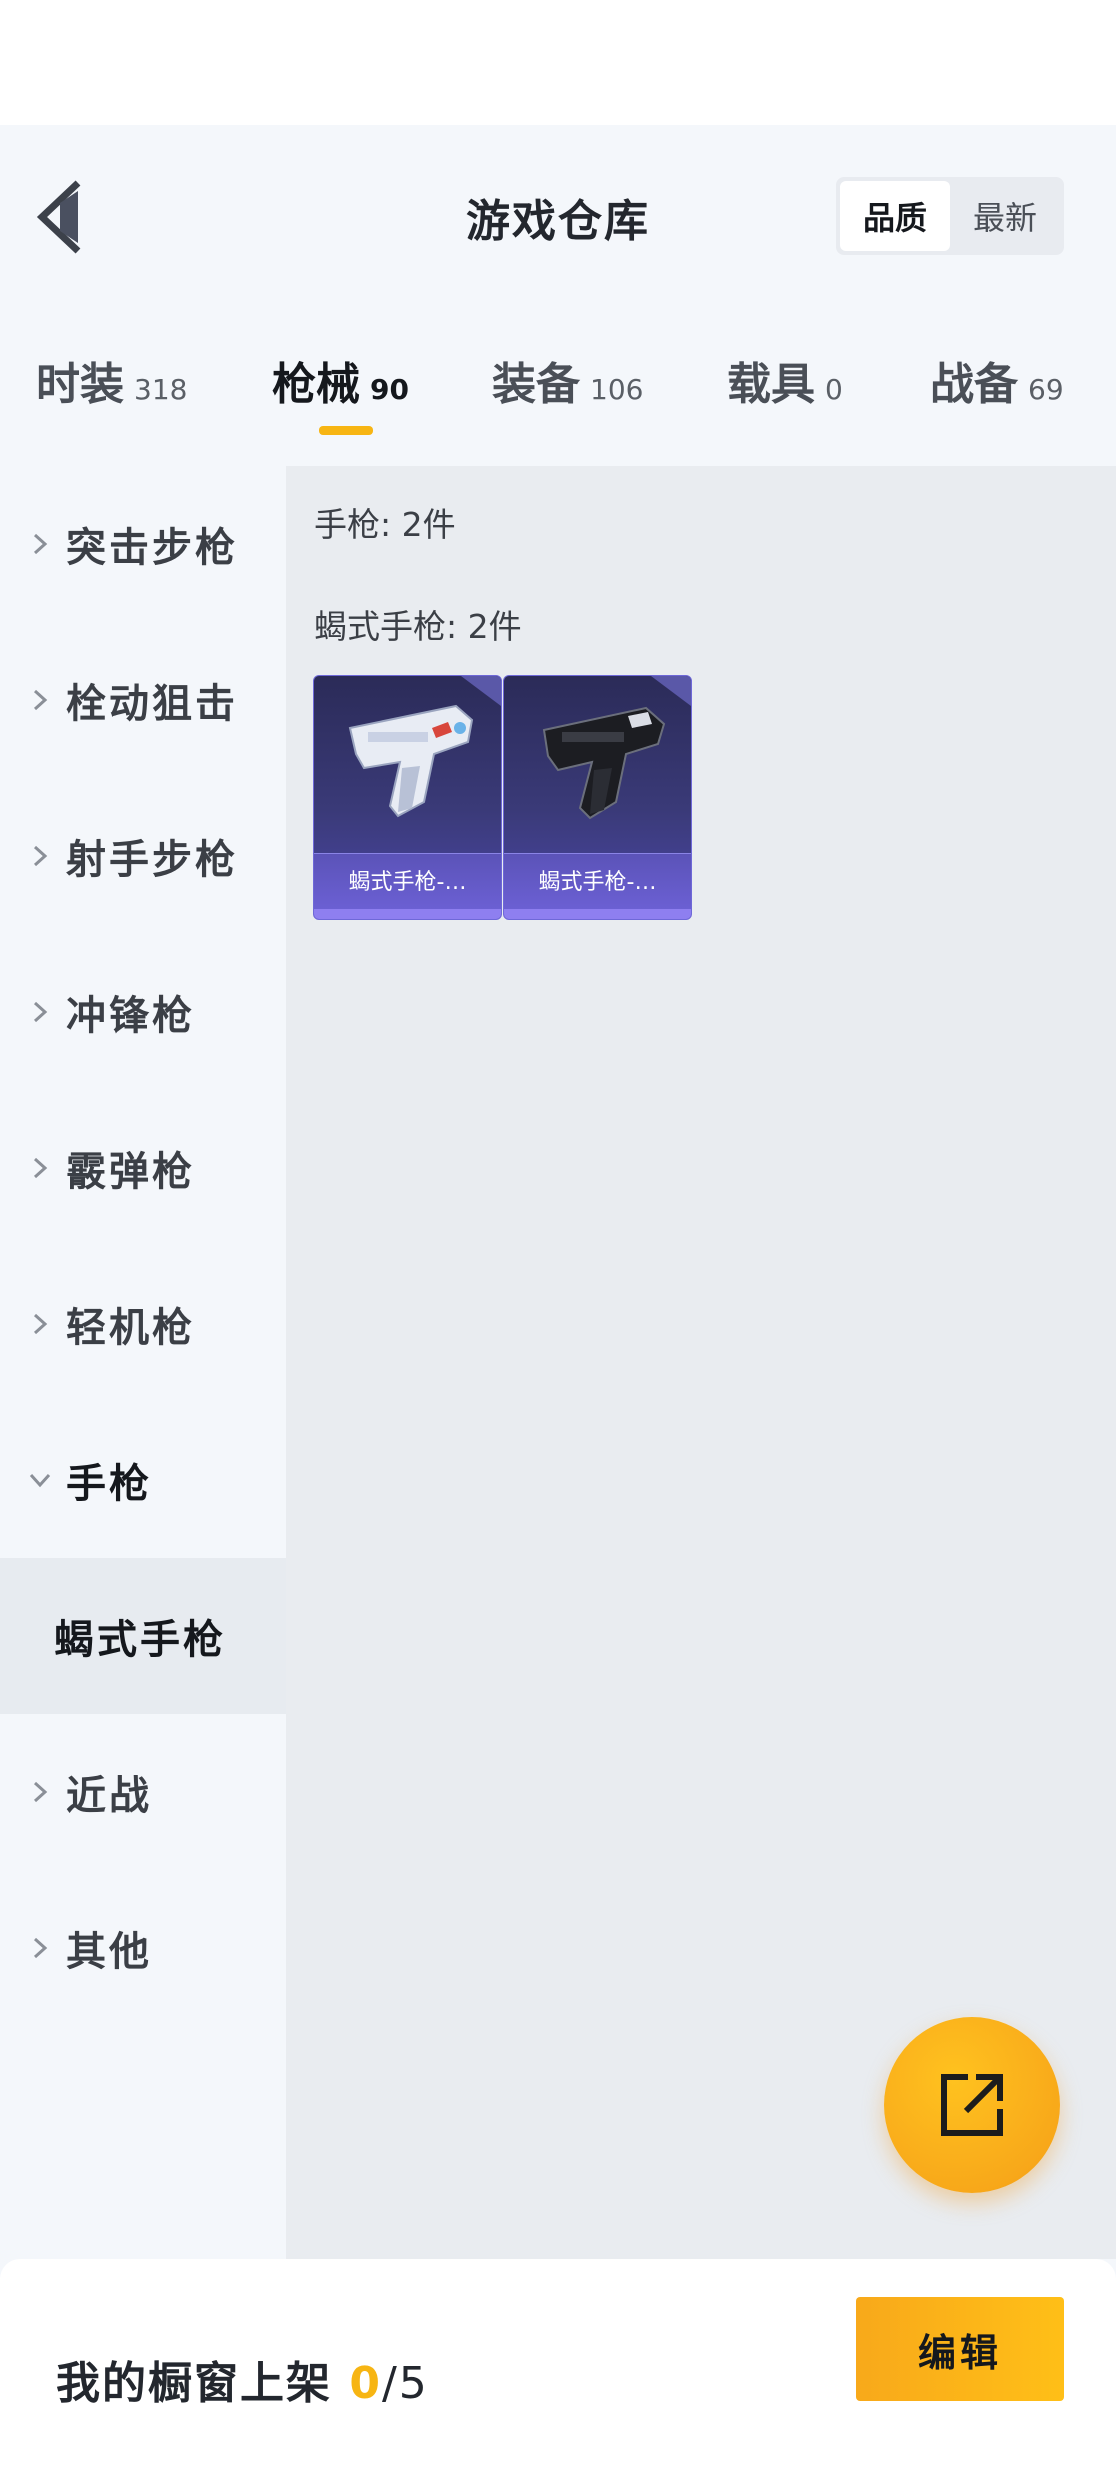 The height and width of the screenshot is (2484, 1116). What do you see at coordinates (960, 2349) in the screenshot?
I see `edit-button: 编辑` at bounding box center [960, 2349].